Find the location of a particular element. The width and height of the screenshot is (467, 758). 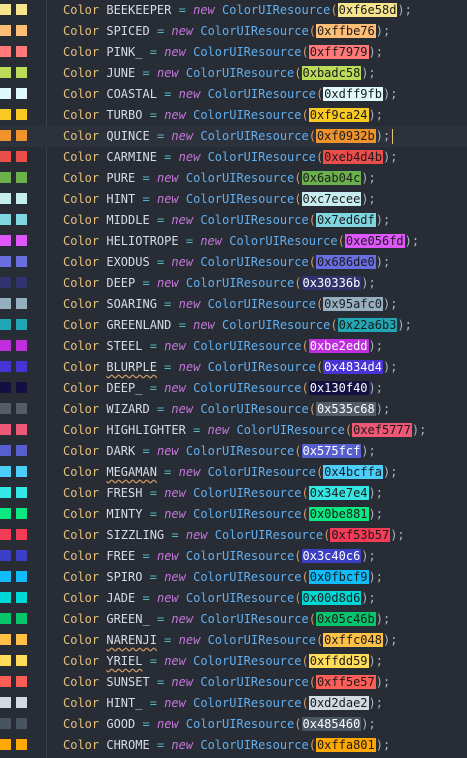

hex-color-value: 0x686de0 is located at coordinates (345, 262).